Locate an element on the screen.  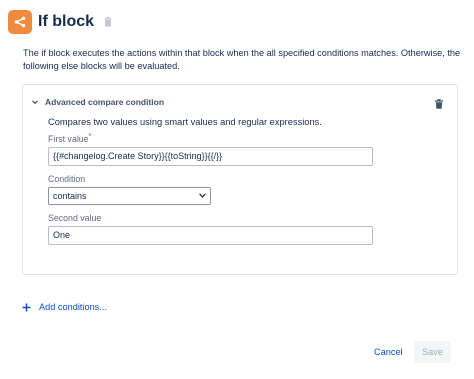
delete-block-icon is located at coordinates (108, 22).